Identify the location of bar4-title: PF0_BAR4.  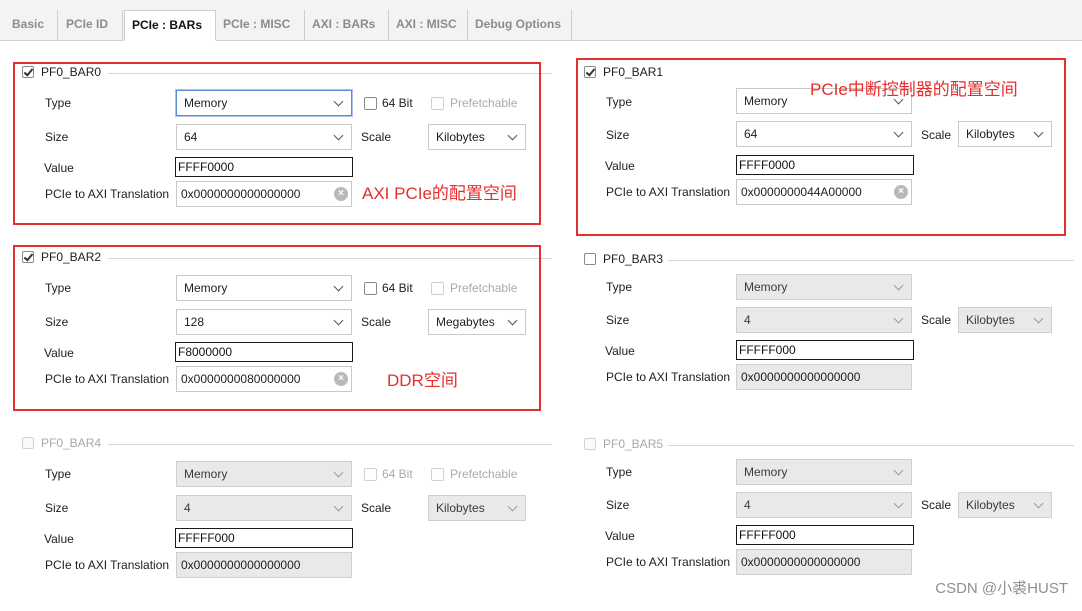
(71, 443).